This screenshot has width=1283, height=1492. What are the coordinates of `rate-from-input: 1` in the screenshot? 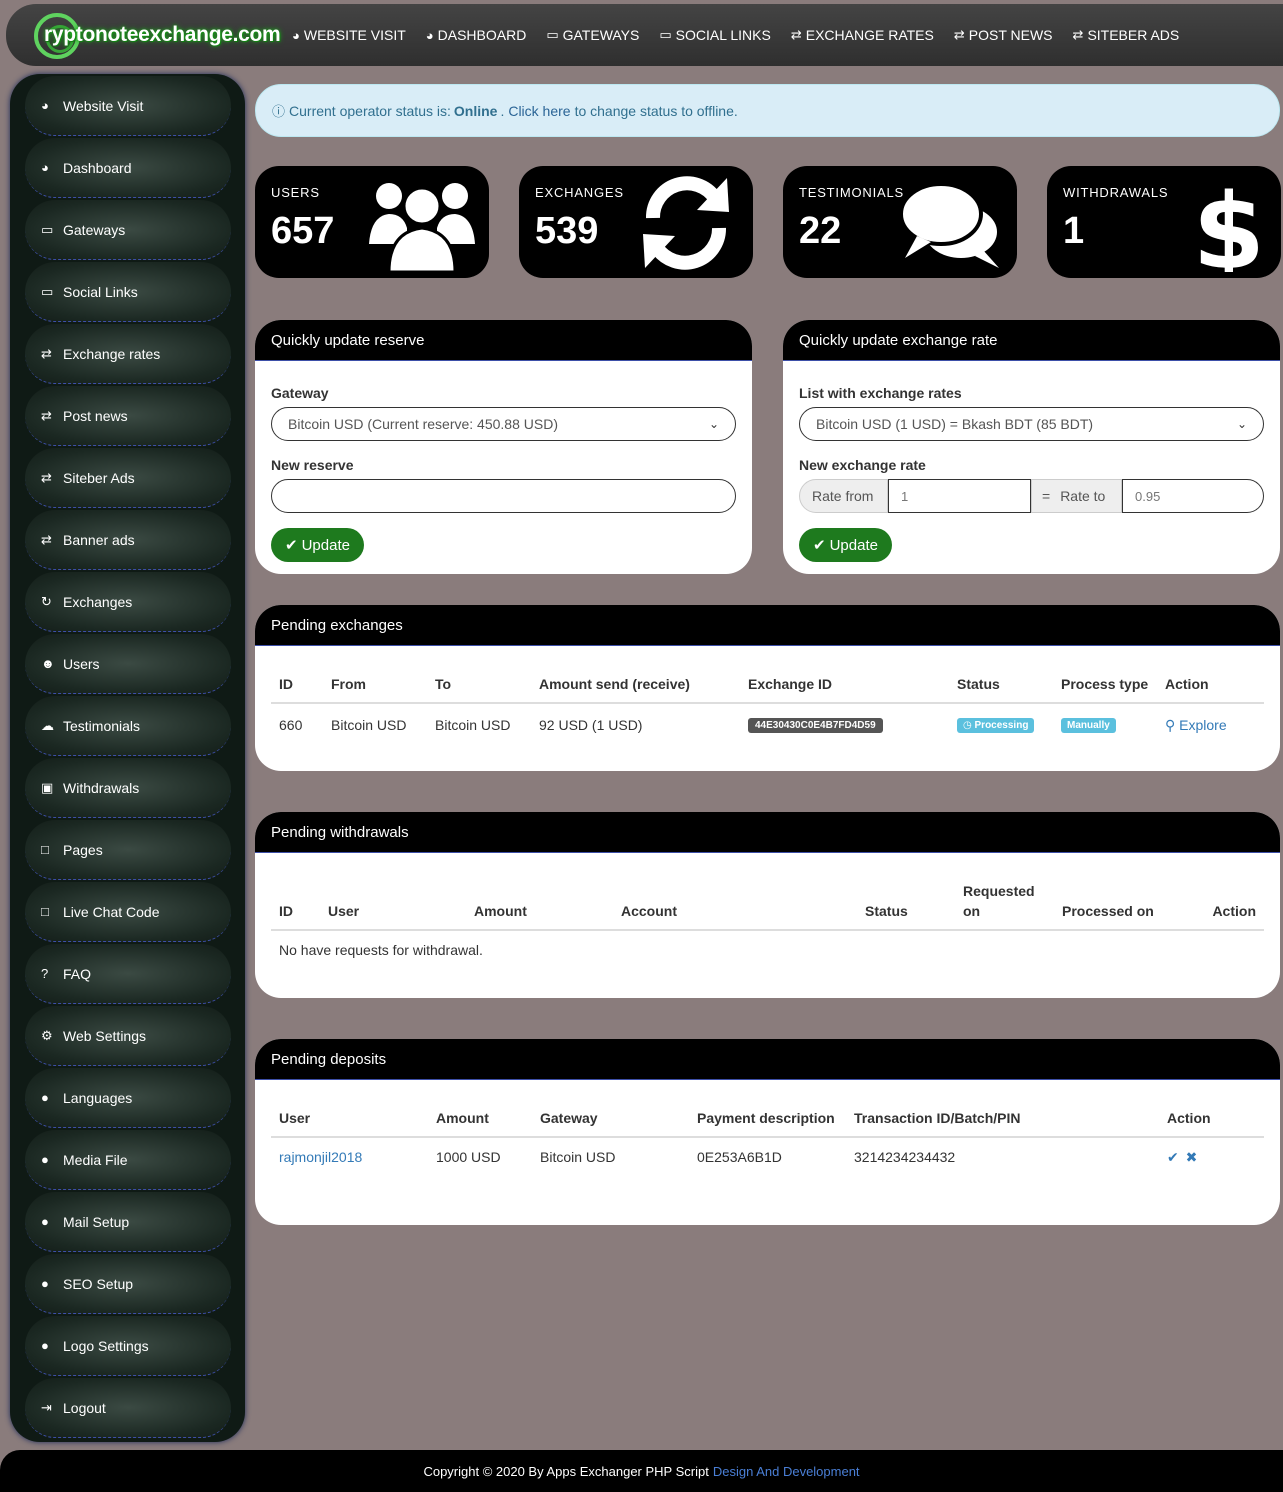 It's located at (959, 496).